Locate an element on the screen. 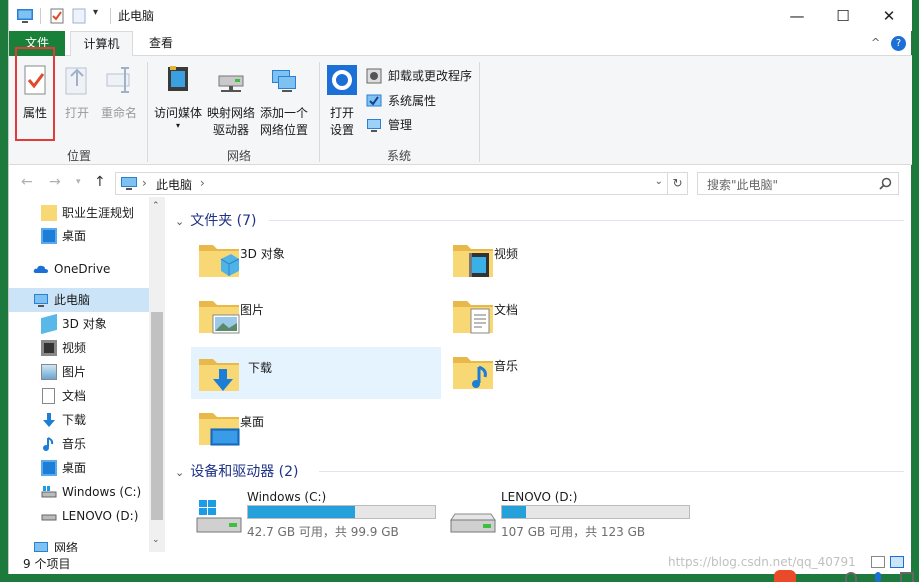 The image size is (919, 582). microphone-icon is located at coordinates (878, 577).